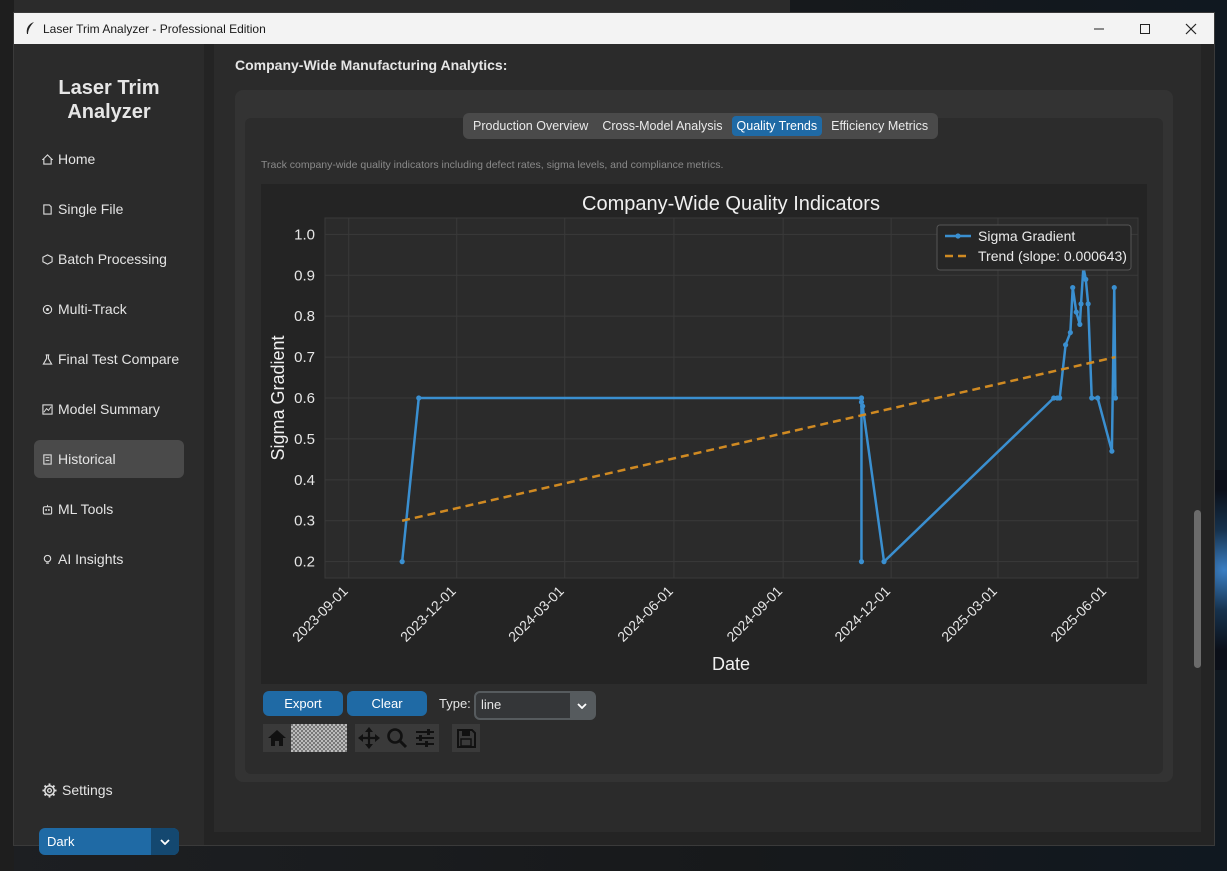  Describe the element at coordinates (47, 409) in the screenshot. I see `chart-icon` at that location.